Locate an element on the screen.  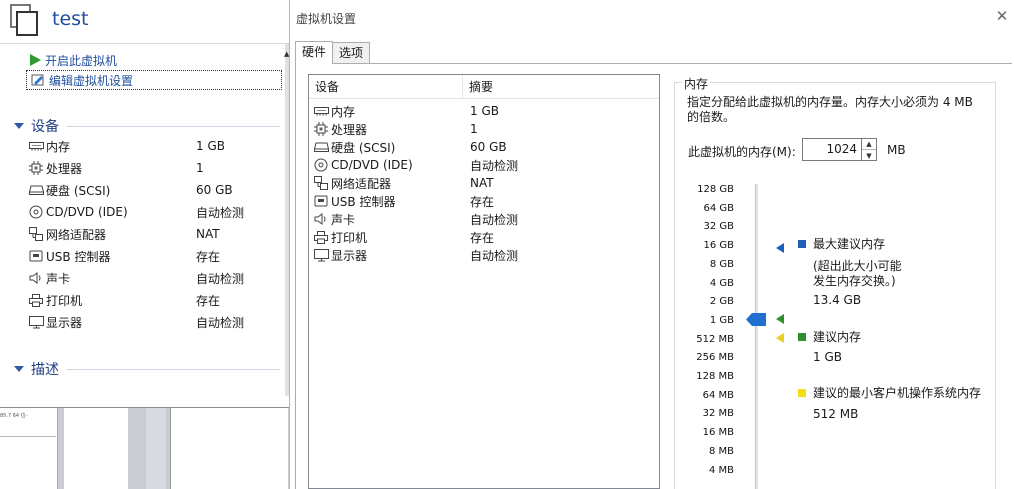
list-item-summary: 60 GB is located at coordinates (488, 147).